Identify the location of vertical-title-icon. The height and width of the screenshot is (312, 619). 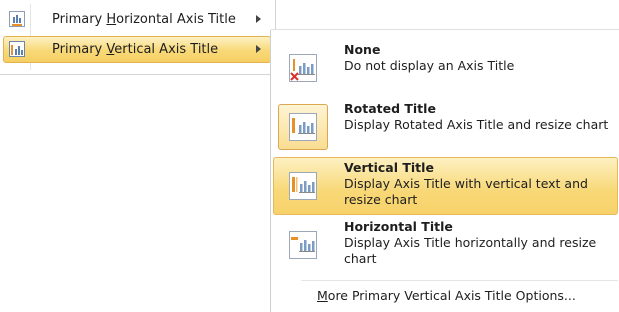
(303, 186).